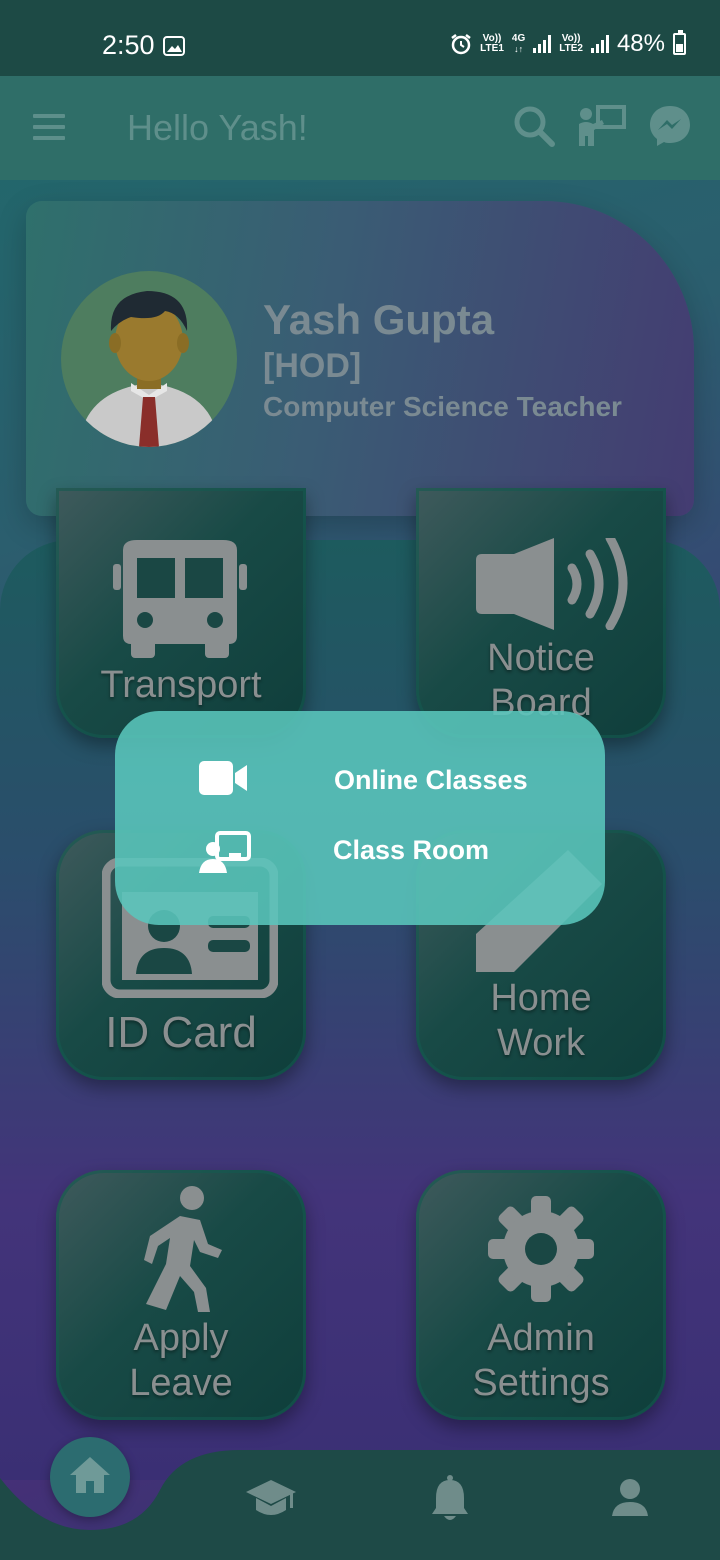 The image size is (720, 1560). Describe the element at coordinates (379, 319) in the screenshot. I see `profile-name: Yash Gupta` at that location.